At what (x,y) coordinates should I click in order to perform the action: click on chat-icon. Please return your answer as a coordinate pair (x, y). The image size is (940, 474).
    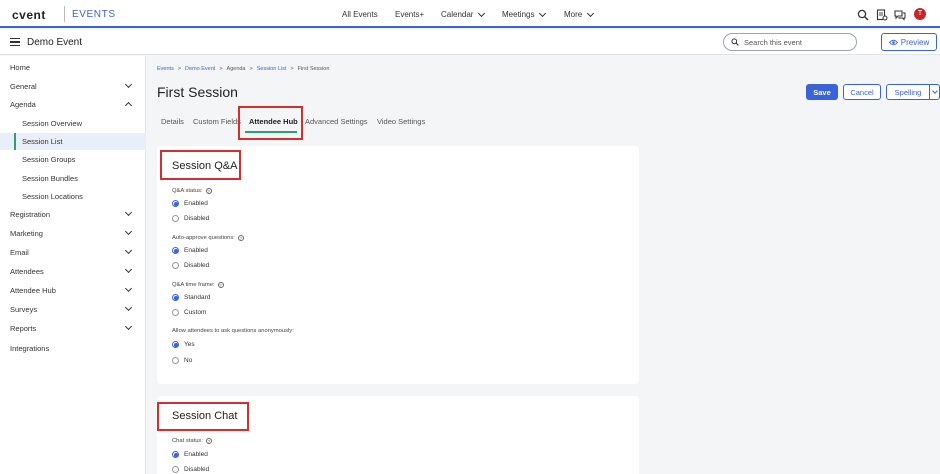
    Looking at the image, I should click on (900, 15).